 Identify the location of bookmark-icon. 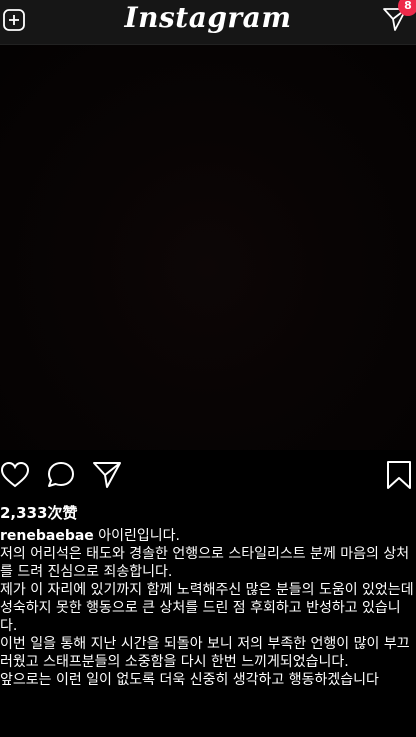
(399, 475).